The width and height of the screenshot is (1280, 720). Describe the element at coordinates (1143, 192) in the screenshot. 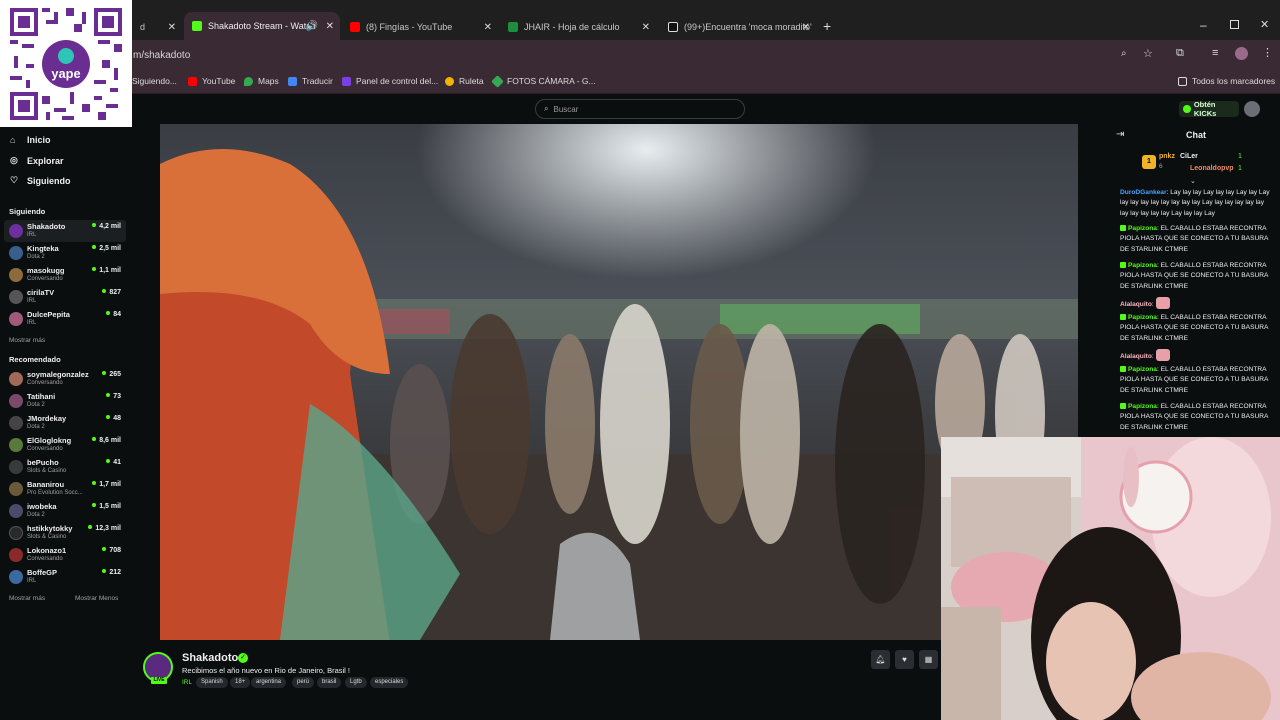

I see `chat-username: DuroDGankear` at that location.